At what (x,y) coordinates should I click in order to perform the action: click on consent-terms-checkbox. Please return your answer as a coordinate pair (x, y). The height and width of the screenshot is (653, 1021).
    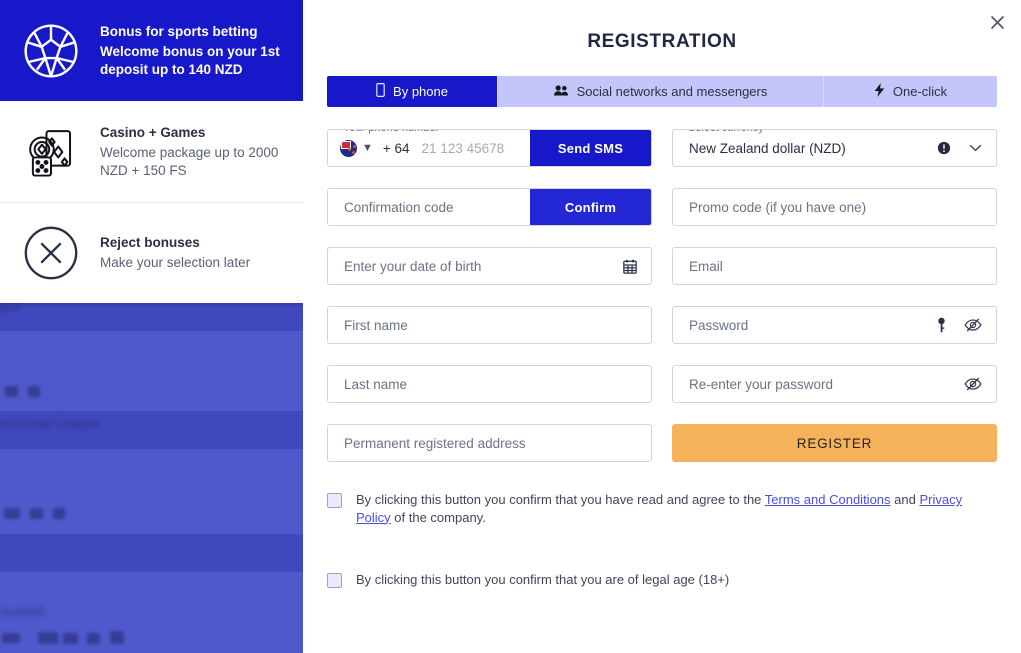
    Looking at the image, I should click on (334, 500).